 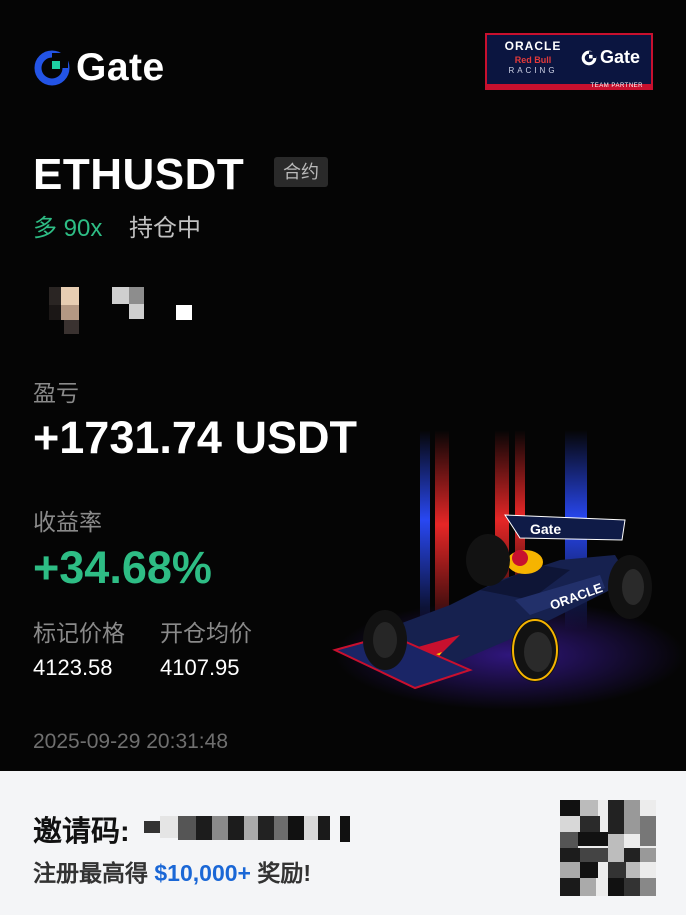 What do you see at coordinates (68, 228) in the screenshot?
I see `position-direction: 多 90x` at bounding box center [68, 228].